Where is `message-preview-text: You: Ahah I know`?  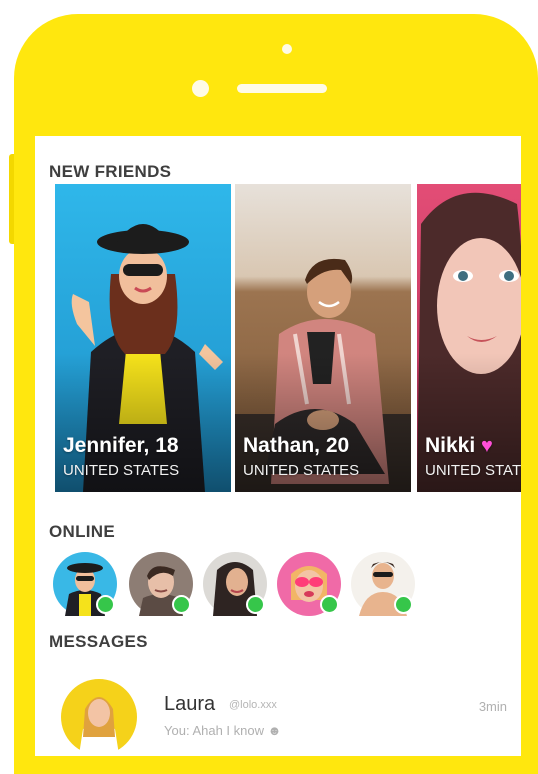
message-preview-text: You: Ahah I know is located at coordinates (214, 730).